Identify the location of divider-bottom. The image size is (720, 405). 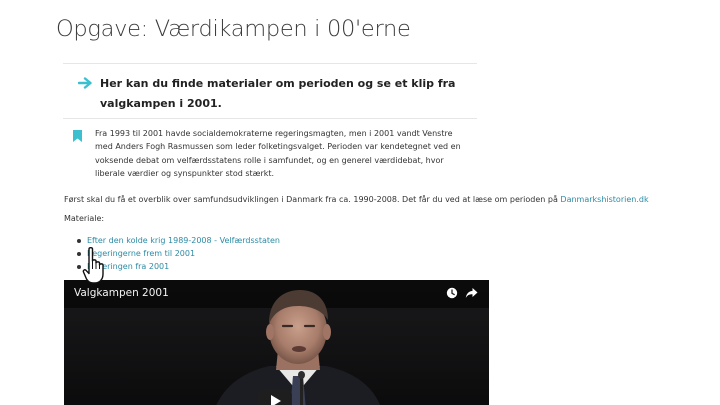
(270, 118).